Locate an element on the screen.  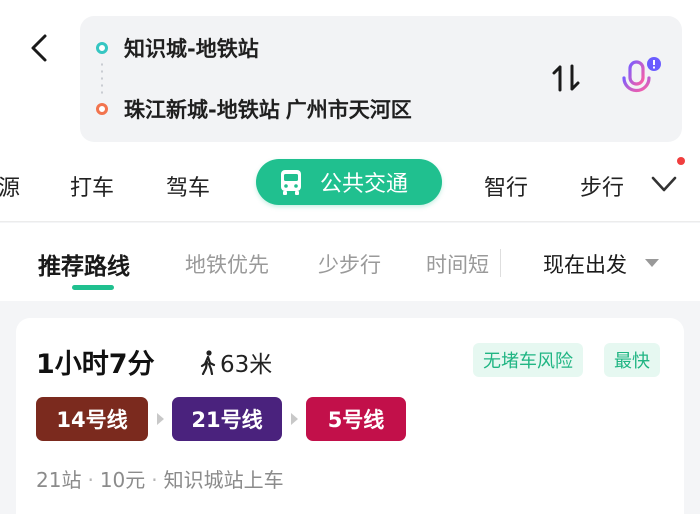
line-chip-5: 5号线 is located at coordinates (356, 419).